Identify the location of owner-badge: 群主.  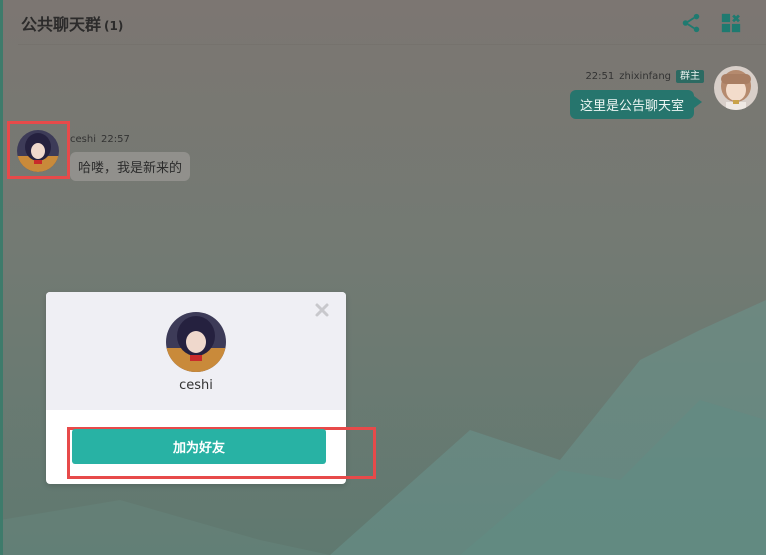
(690, 76).